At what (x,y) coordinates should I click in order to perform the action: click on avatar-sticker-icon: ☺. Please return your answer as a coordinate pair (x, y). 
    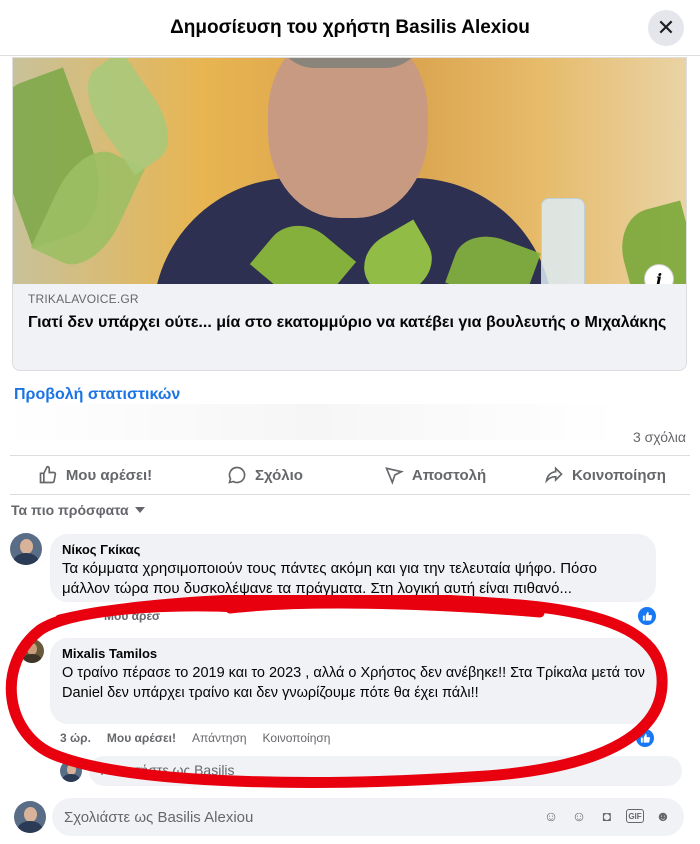
    Looking at the image, I should click on (551, 816).